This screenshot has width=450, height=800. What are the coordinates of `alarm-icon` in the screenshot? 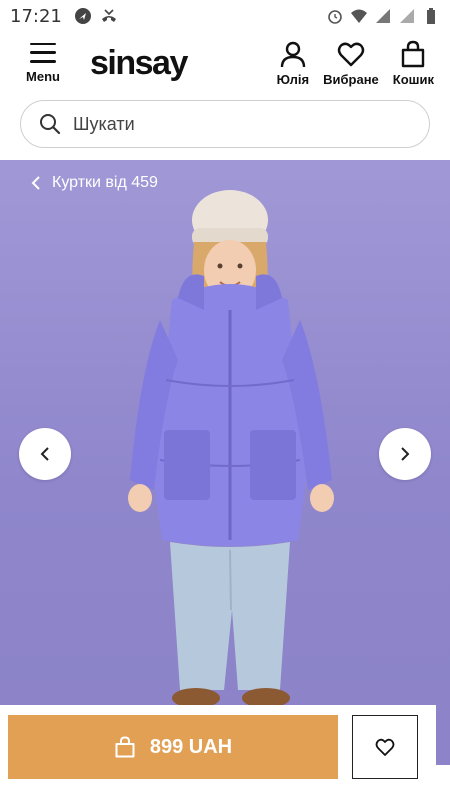 It's located at (335, 16).